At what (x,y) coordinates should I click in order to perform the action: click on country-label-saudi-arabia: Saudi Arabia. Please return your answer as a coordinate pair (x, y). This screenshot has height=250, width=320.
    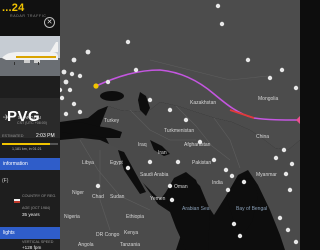
    Looking at the image, I should click on (154, 175).